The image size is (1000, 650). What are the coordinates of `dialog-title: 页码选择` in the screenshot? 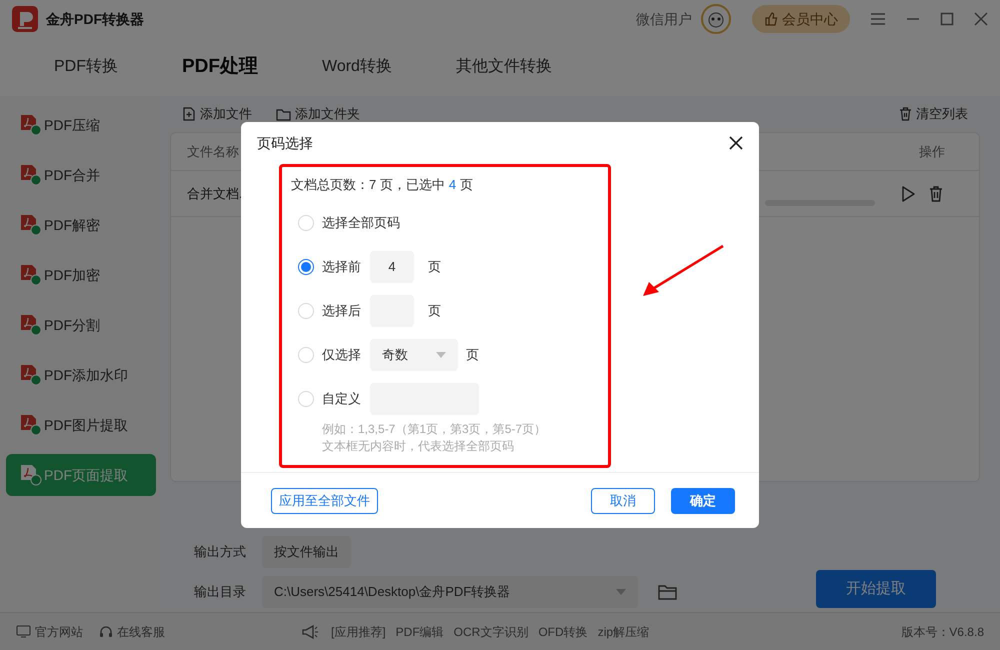 It's located at (285, 143).